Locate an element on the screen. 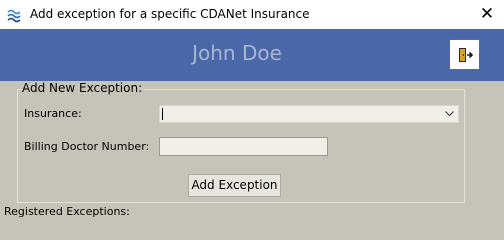  user-name: John Doe is located at coordinates (237, 53).